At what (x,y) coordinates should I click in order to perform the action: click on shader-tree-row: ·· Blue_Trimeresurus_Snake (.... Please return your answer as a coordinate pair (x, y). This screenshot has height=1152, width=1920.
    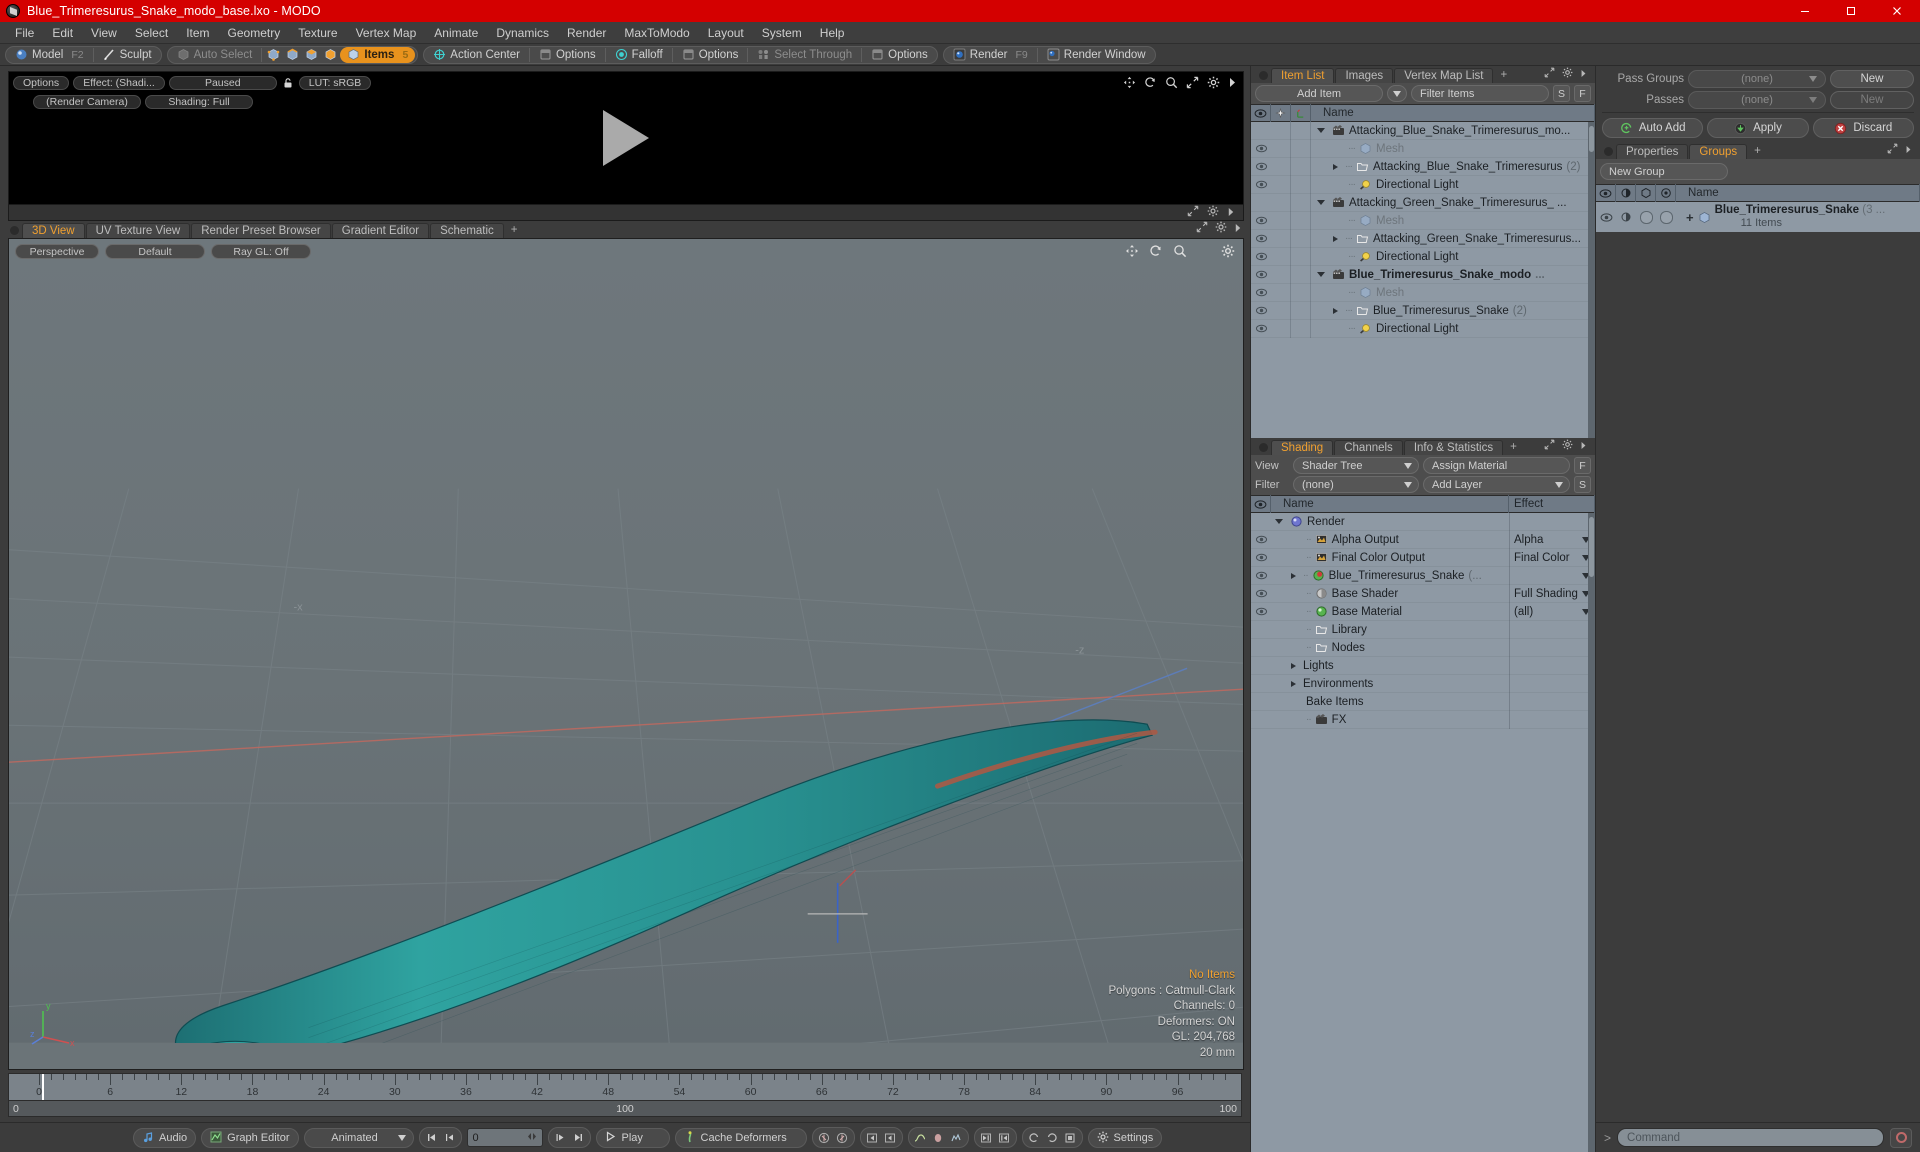
    Looking at the image, I should click on (1423, 575).